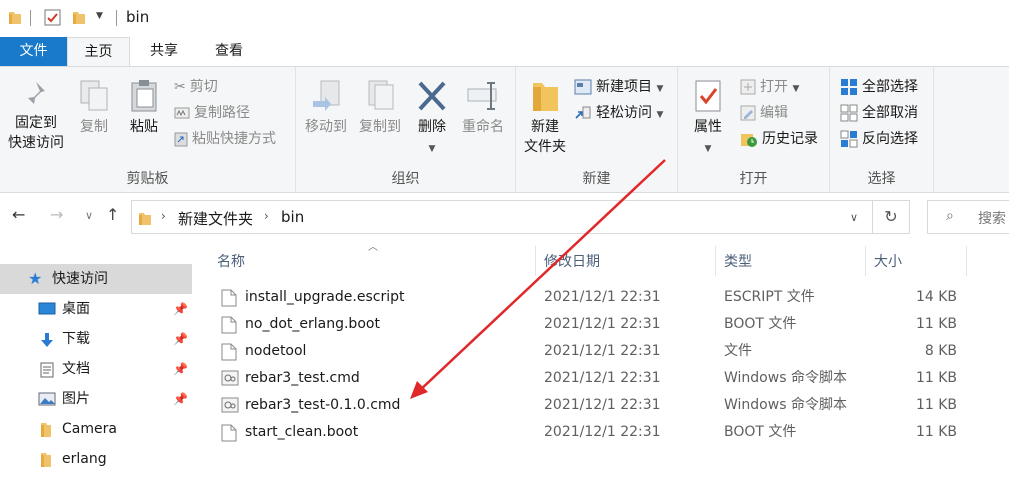  Describe the element at coordinates (596, 179) in the screenshot. I see `new-group-label: 新建` at that location.